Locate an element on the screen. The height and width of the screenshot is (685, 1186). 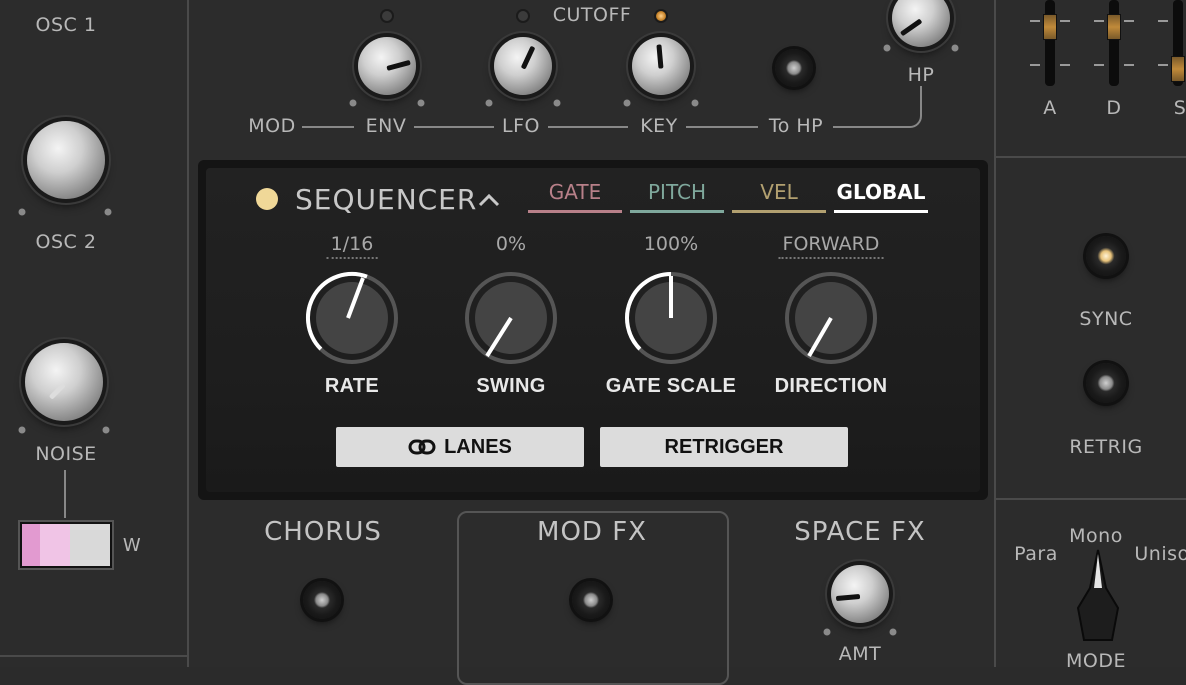
direction-knob is located at coordinates (831, 318).